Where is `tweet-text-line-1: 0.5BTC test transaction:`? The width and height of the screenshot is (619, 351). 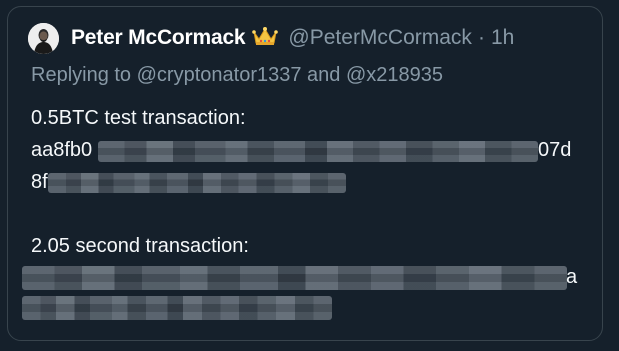
tweet-text-line-1: 0.5BTC test transaction: is located at coordinates (138, 118).